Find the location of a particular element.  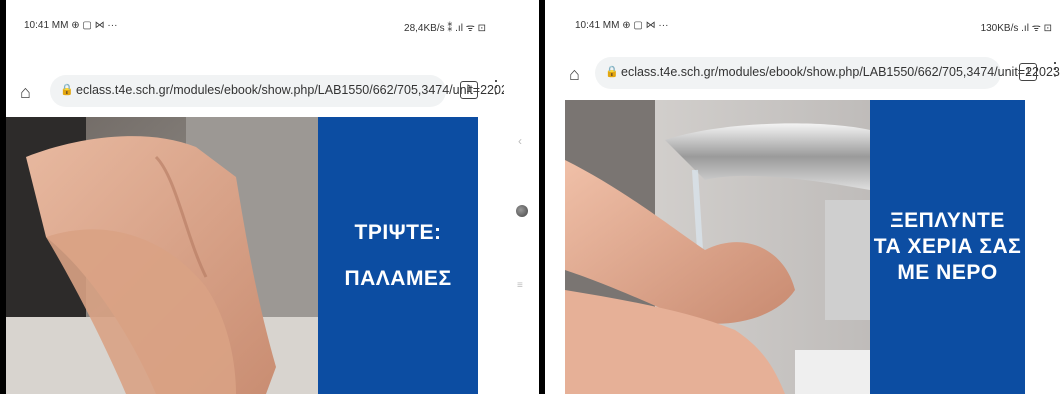

status-indicators: 130KB/s .ıl ᯤ ⊡ is located at coordinates (1016, 28).